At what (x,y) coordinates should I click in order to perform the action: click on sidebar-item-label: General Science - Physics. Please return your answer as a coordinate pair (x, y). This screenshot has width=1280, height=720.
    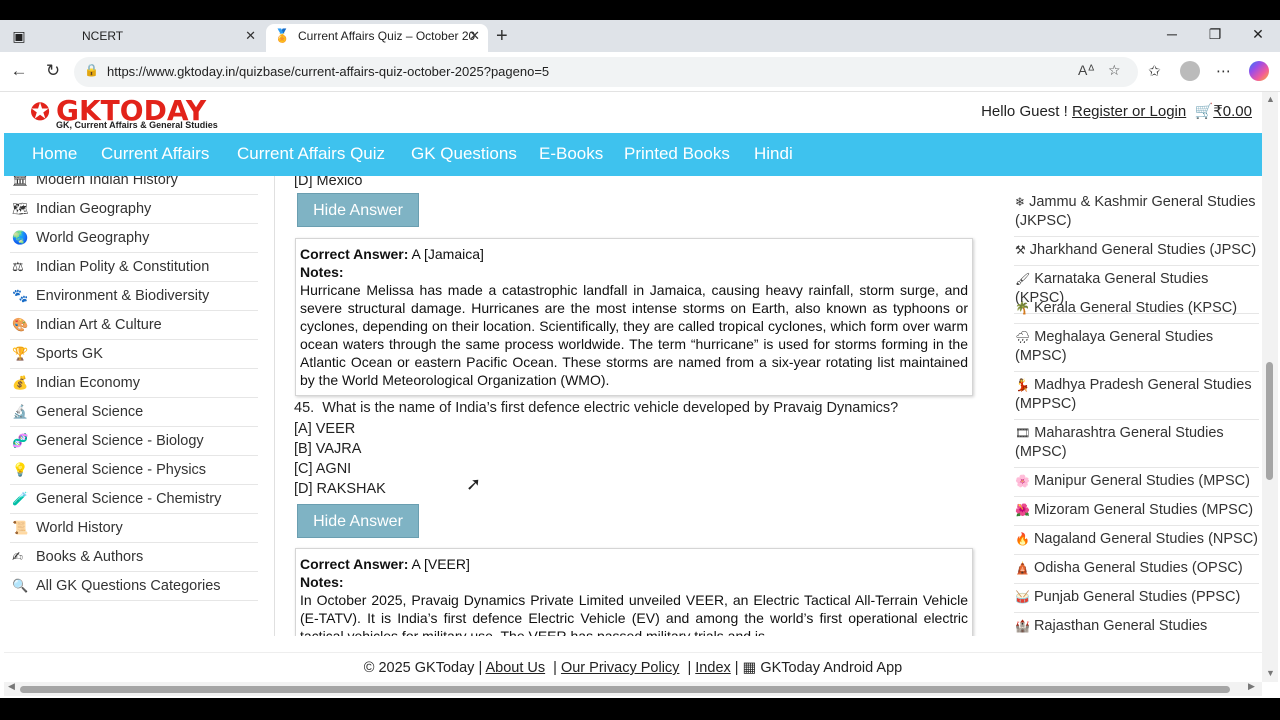
    Looking at the image, I should click on (121, 470).